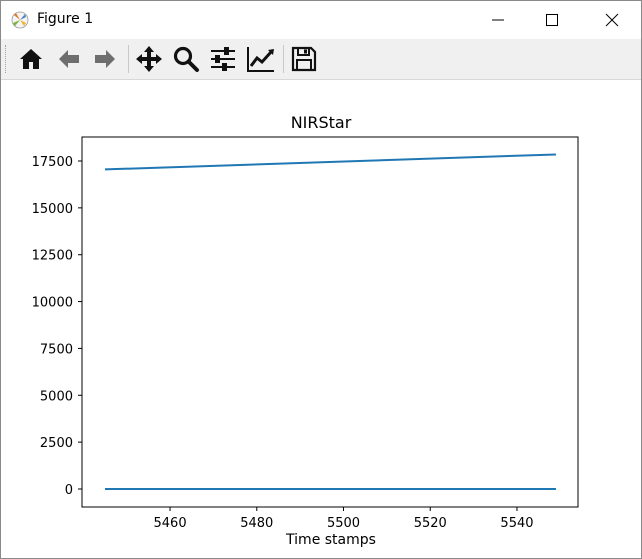  I want to click on navigation-toolbar, so click(321, 59).